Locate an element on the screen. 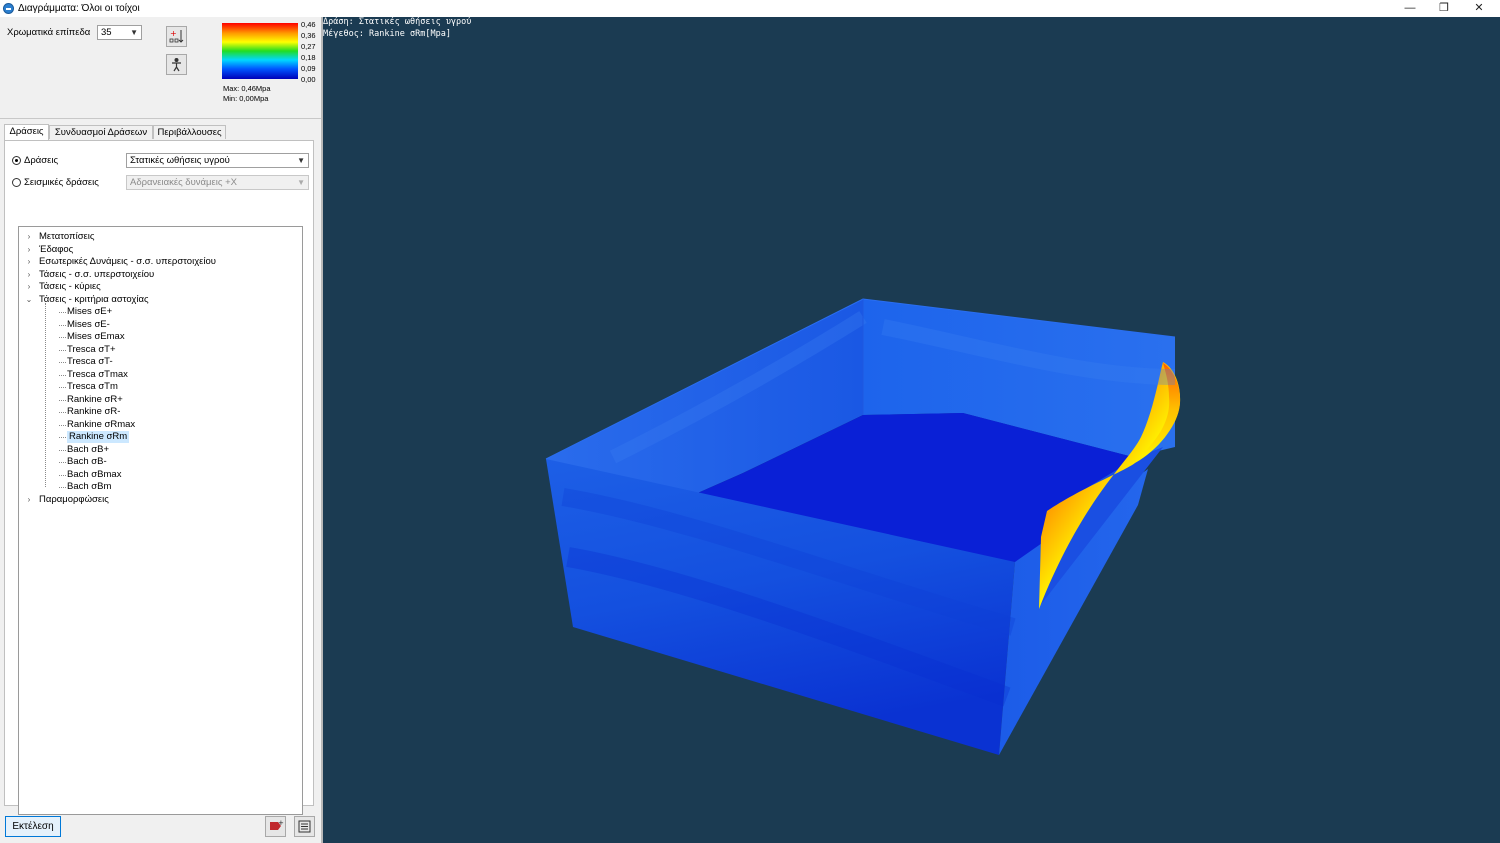 The height and width of the screenshot is (843, 1500). title-bar: Διαγράμματα: Όλοι οι τοίχοι — ❐ ✕ is located at coordinates (750, 8).